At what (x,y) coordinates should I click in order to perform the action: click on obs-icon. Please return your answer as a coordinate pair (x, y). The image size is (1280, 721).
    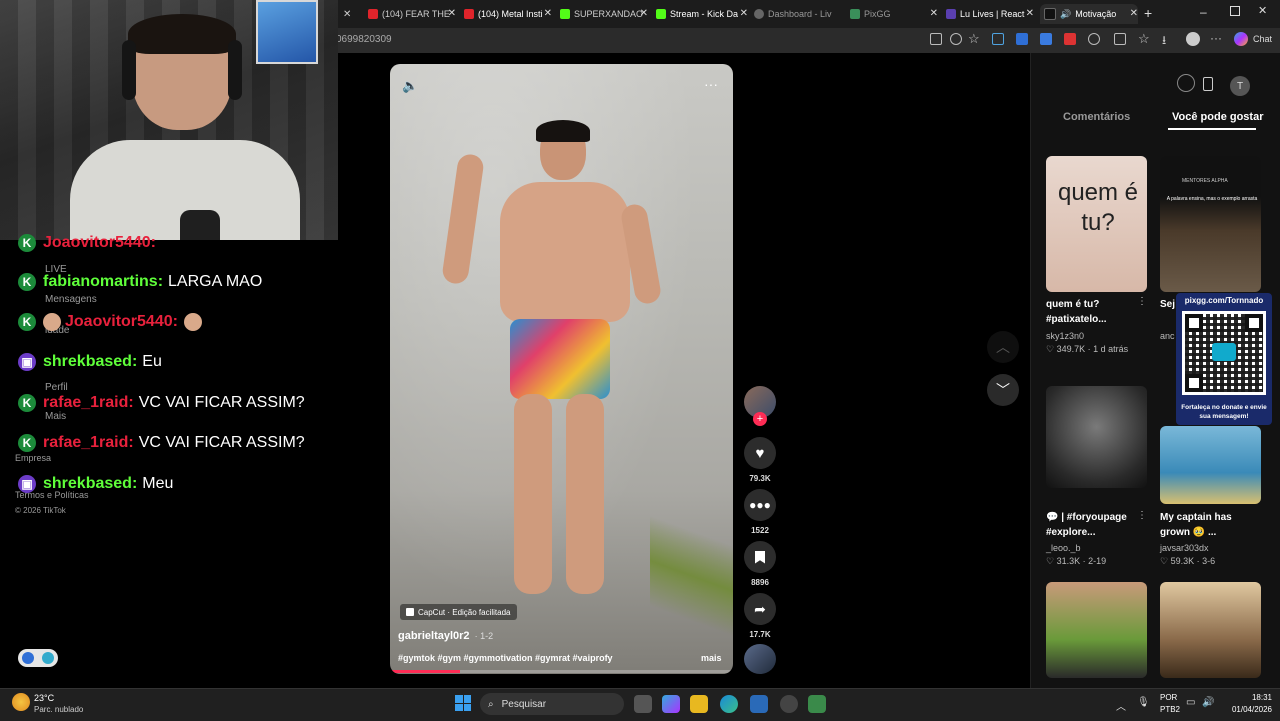
    Looking at the image, I should click on (789, 704).